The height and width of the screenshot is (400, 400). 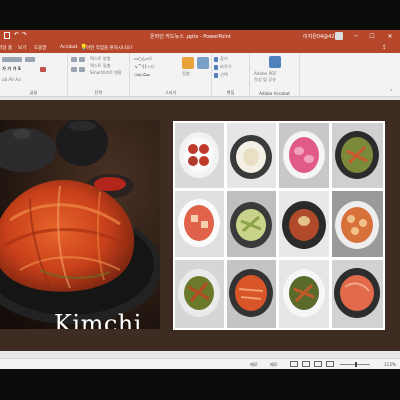 What do you see at coordinates (144, 67) in the screenshot?
I see `shapes-gallery-row2-icon: ↘⌒{}☆⬡` at bounding box center [144, 67].